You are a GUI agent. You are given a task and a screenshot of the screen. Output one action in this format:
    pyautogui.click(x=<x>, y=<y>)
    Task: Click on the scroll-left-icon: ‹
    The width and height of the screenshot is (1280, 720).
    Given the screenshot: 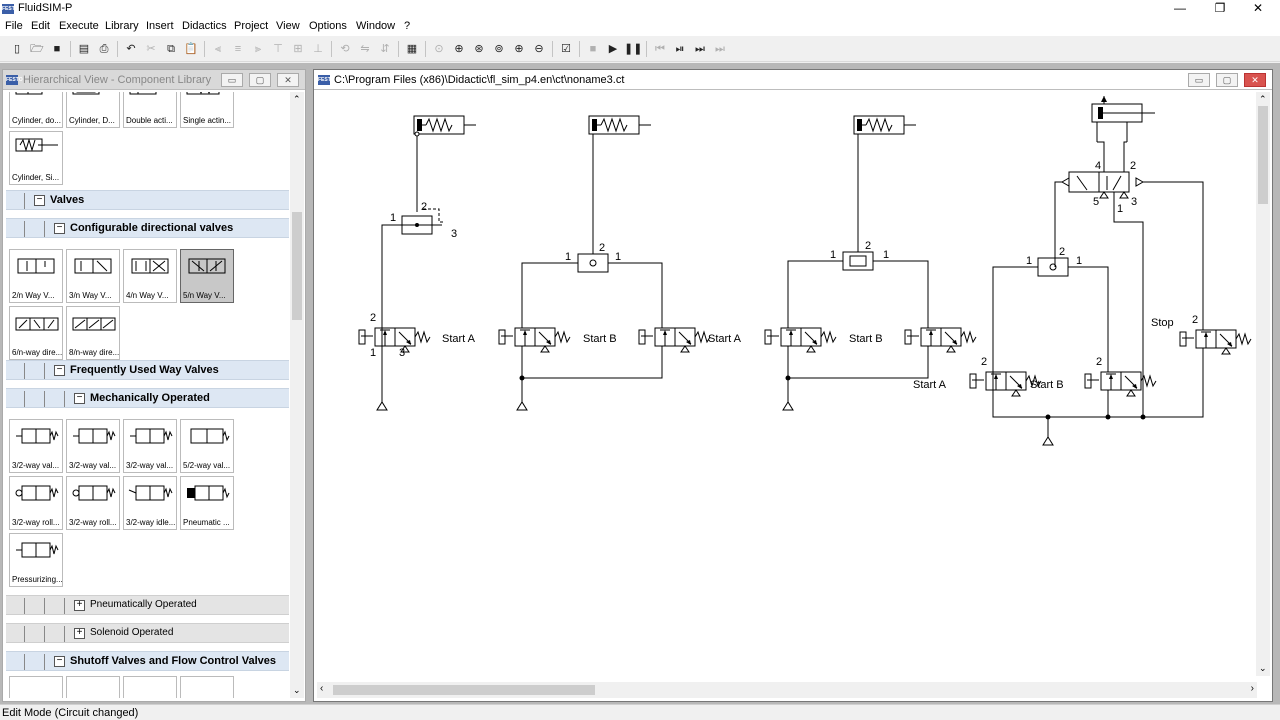 What is the action you would take?
    pyautogui.click(x=321, y=688)
    